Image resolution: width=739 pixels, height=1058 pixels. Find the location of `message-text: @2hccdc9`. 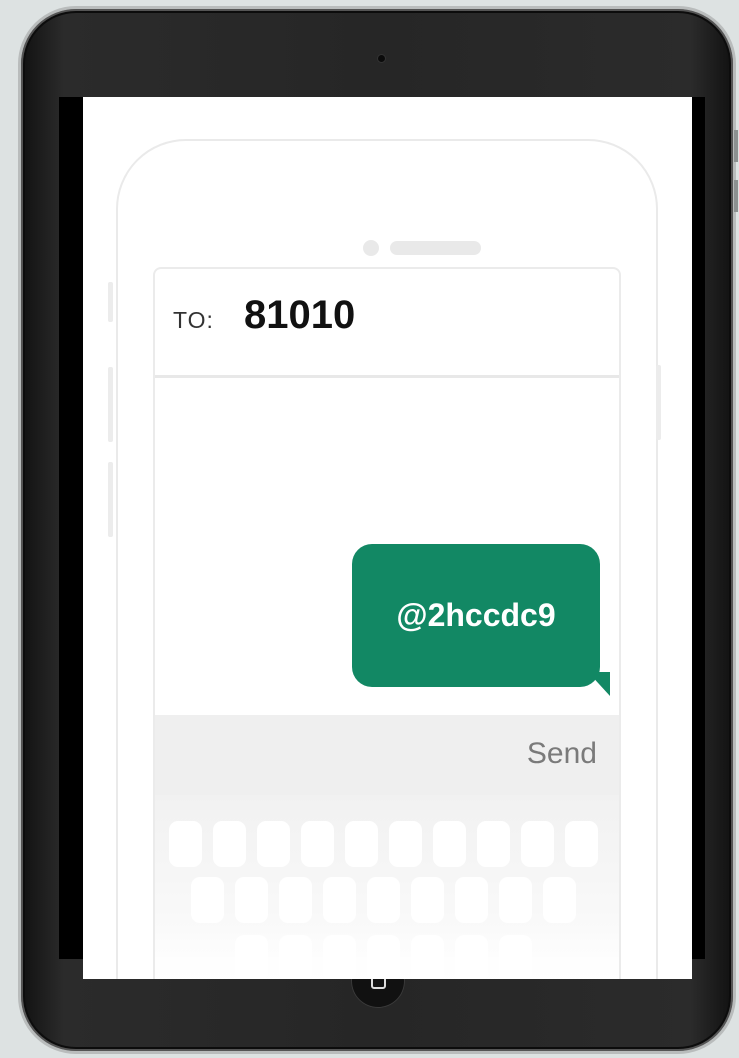

message-text: @2hccdc9 is located at coordinates (476, 615).